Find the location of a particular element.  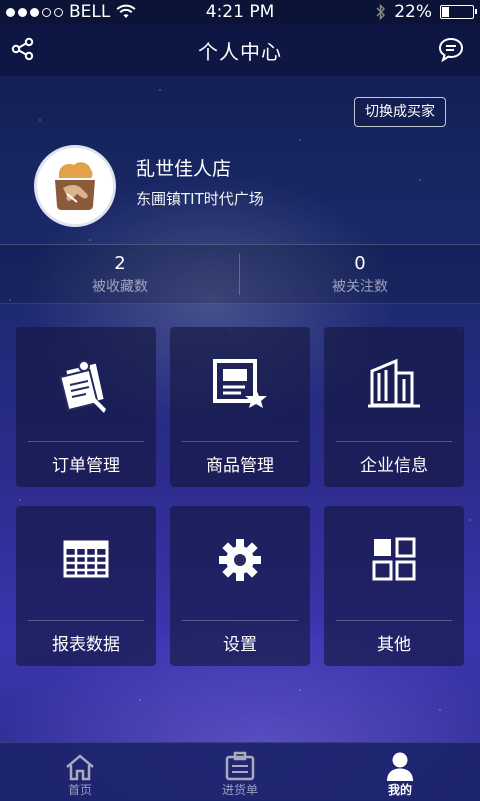

stats-bar: 2 被收藏数 0 被关注数 is located at coordinates (240, 274).